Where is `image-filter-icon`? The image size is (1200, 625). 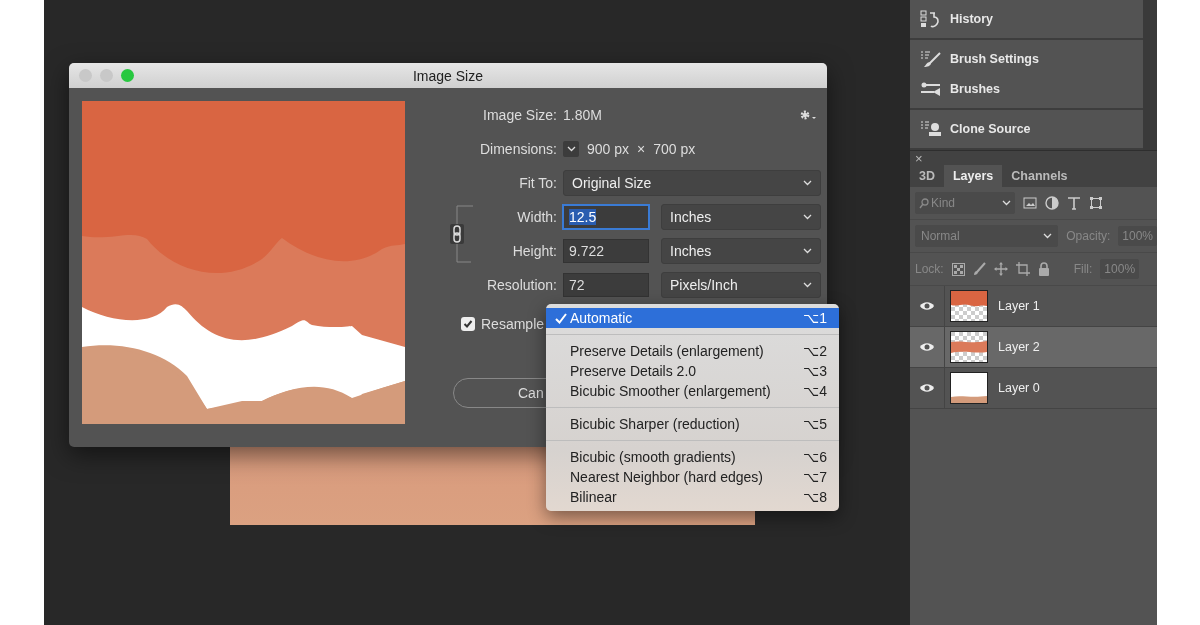 image-filter-icon is located at coordinates (1030, 203).